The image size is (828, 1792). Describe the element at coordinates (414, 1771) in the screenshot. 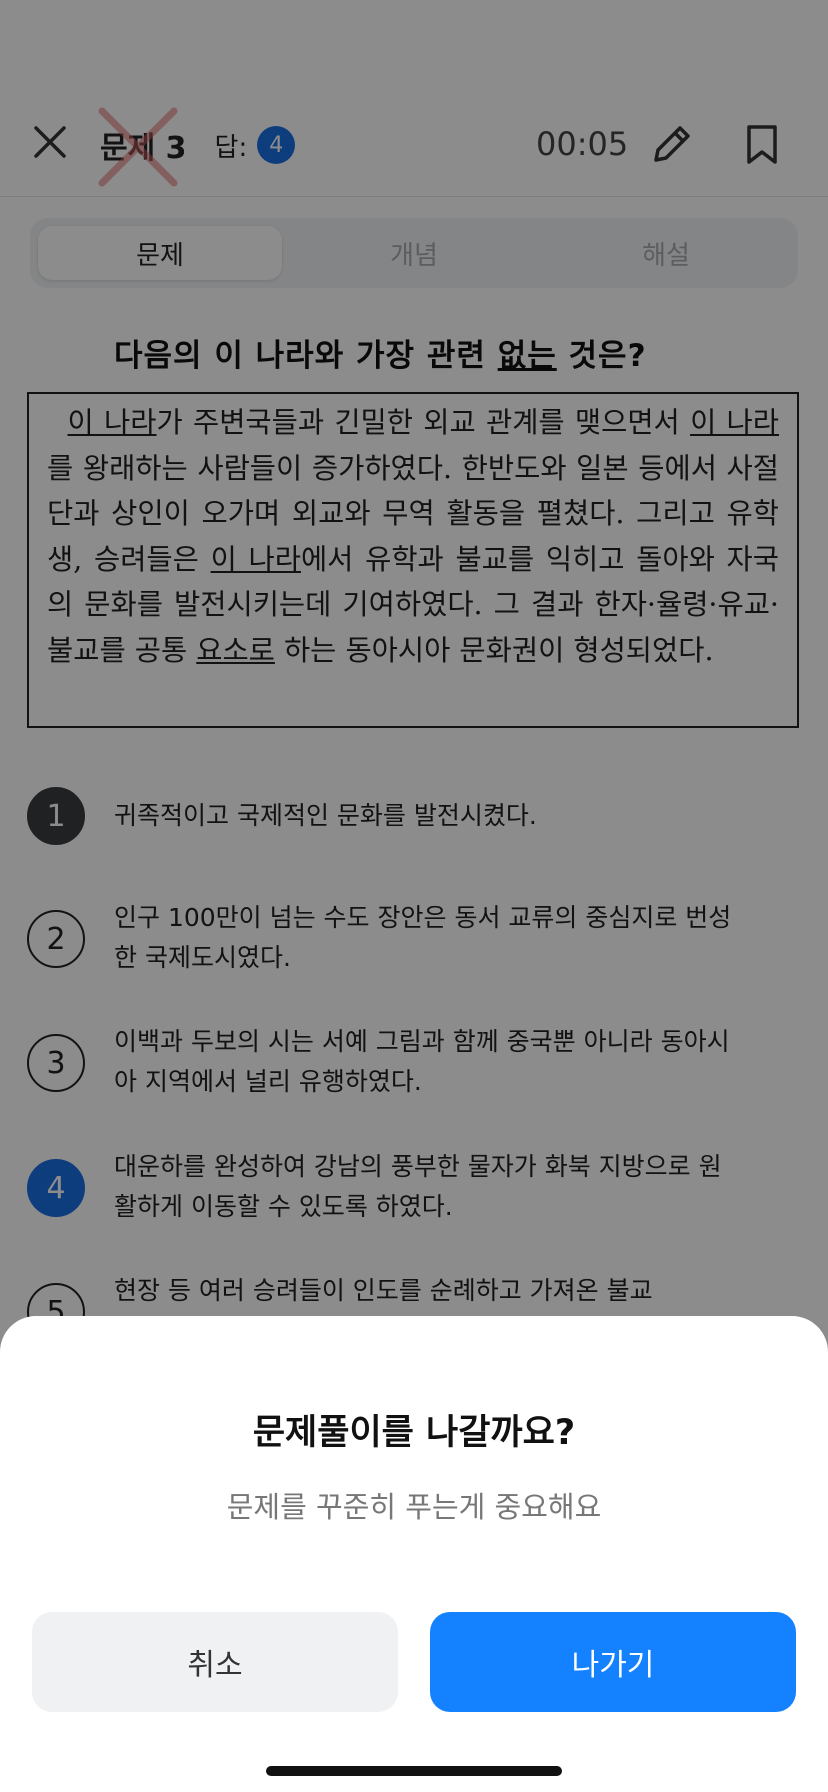

I see `home-indicator` at that location.